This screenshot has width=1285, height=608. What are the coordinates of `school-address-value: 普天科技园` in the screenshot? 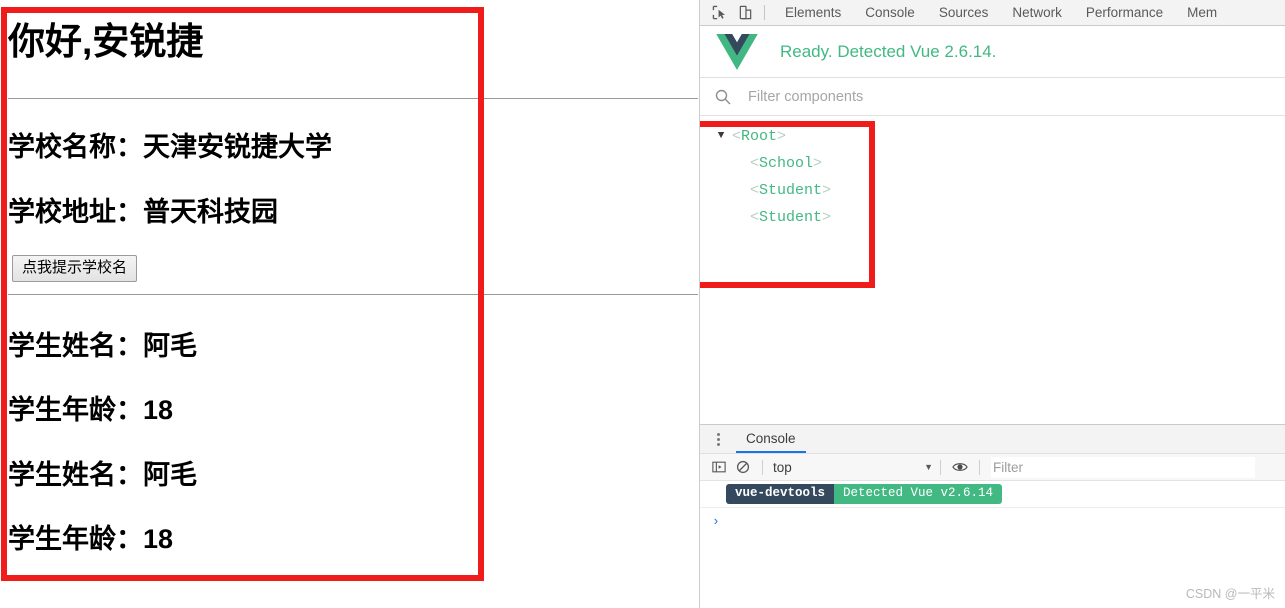 It's located at (210, 212).